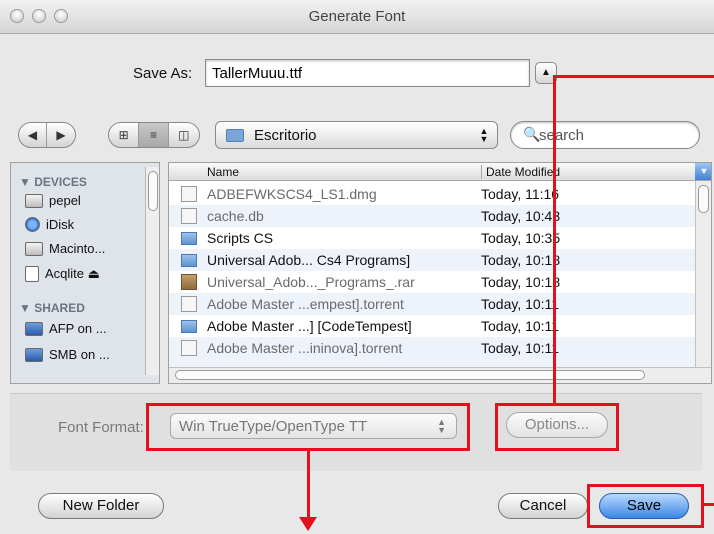  Describe the element at coordinates (308, 427) in the screenshot. I see `font-format-highlight` at that location.